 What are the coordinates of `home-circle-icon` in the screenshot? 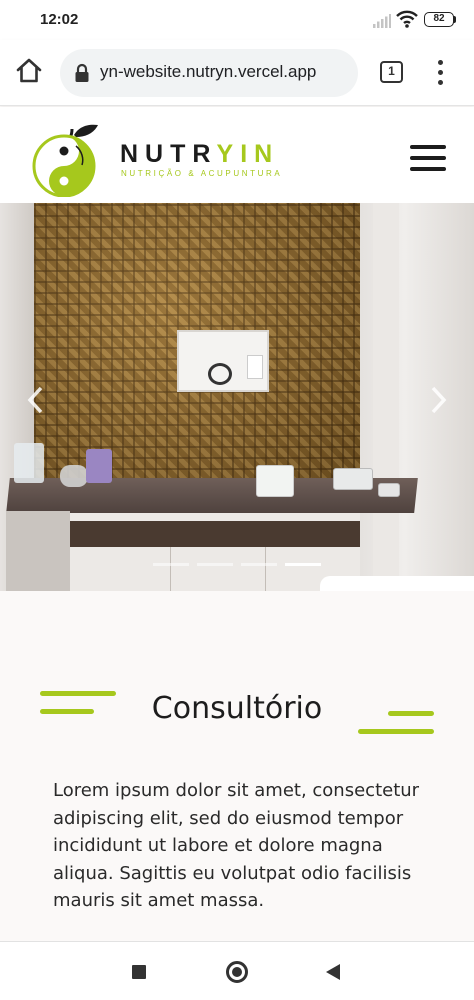 It's located at (237, 972).